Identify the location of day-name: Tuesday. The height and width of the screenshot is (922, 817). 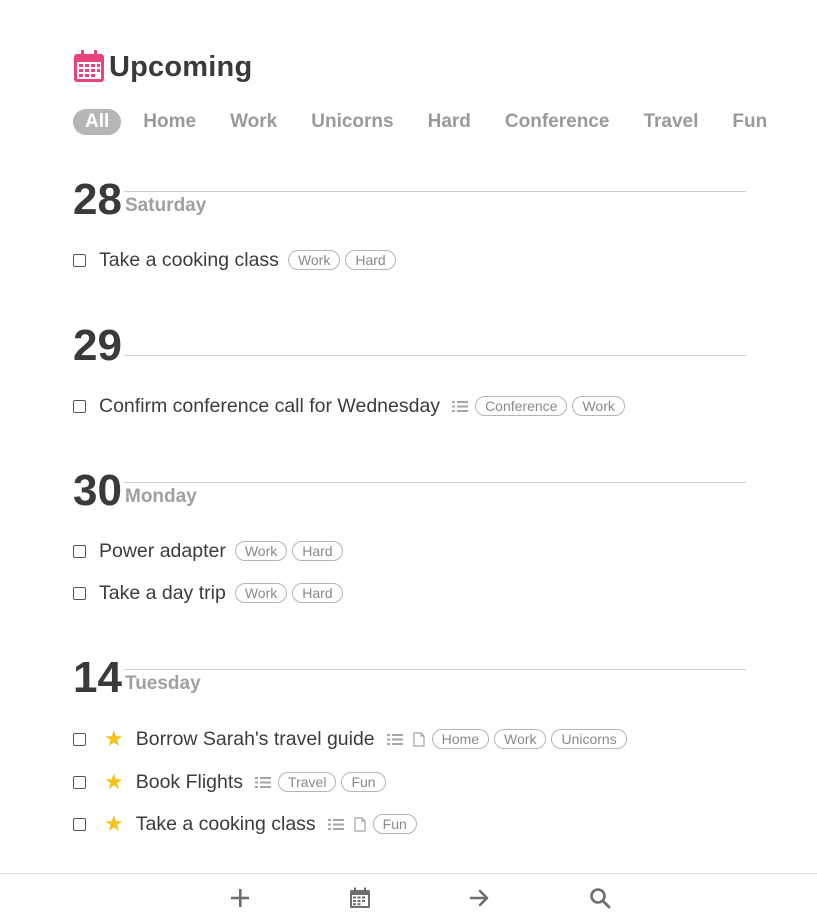
(163, 683).